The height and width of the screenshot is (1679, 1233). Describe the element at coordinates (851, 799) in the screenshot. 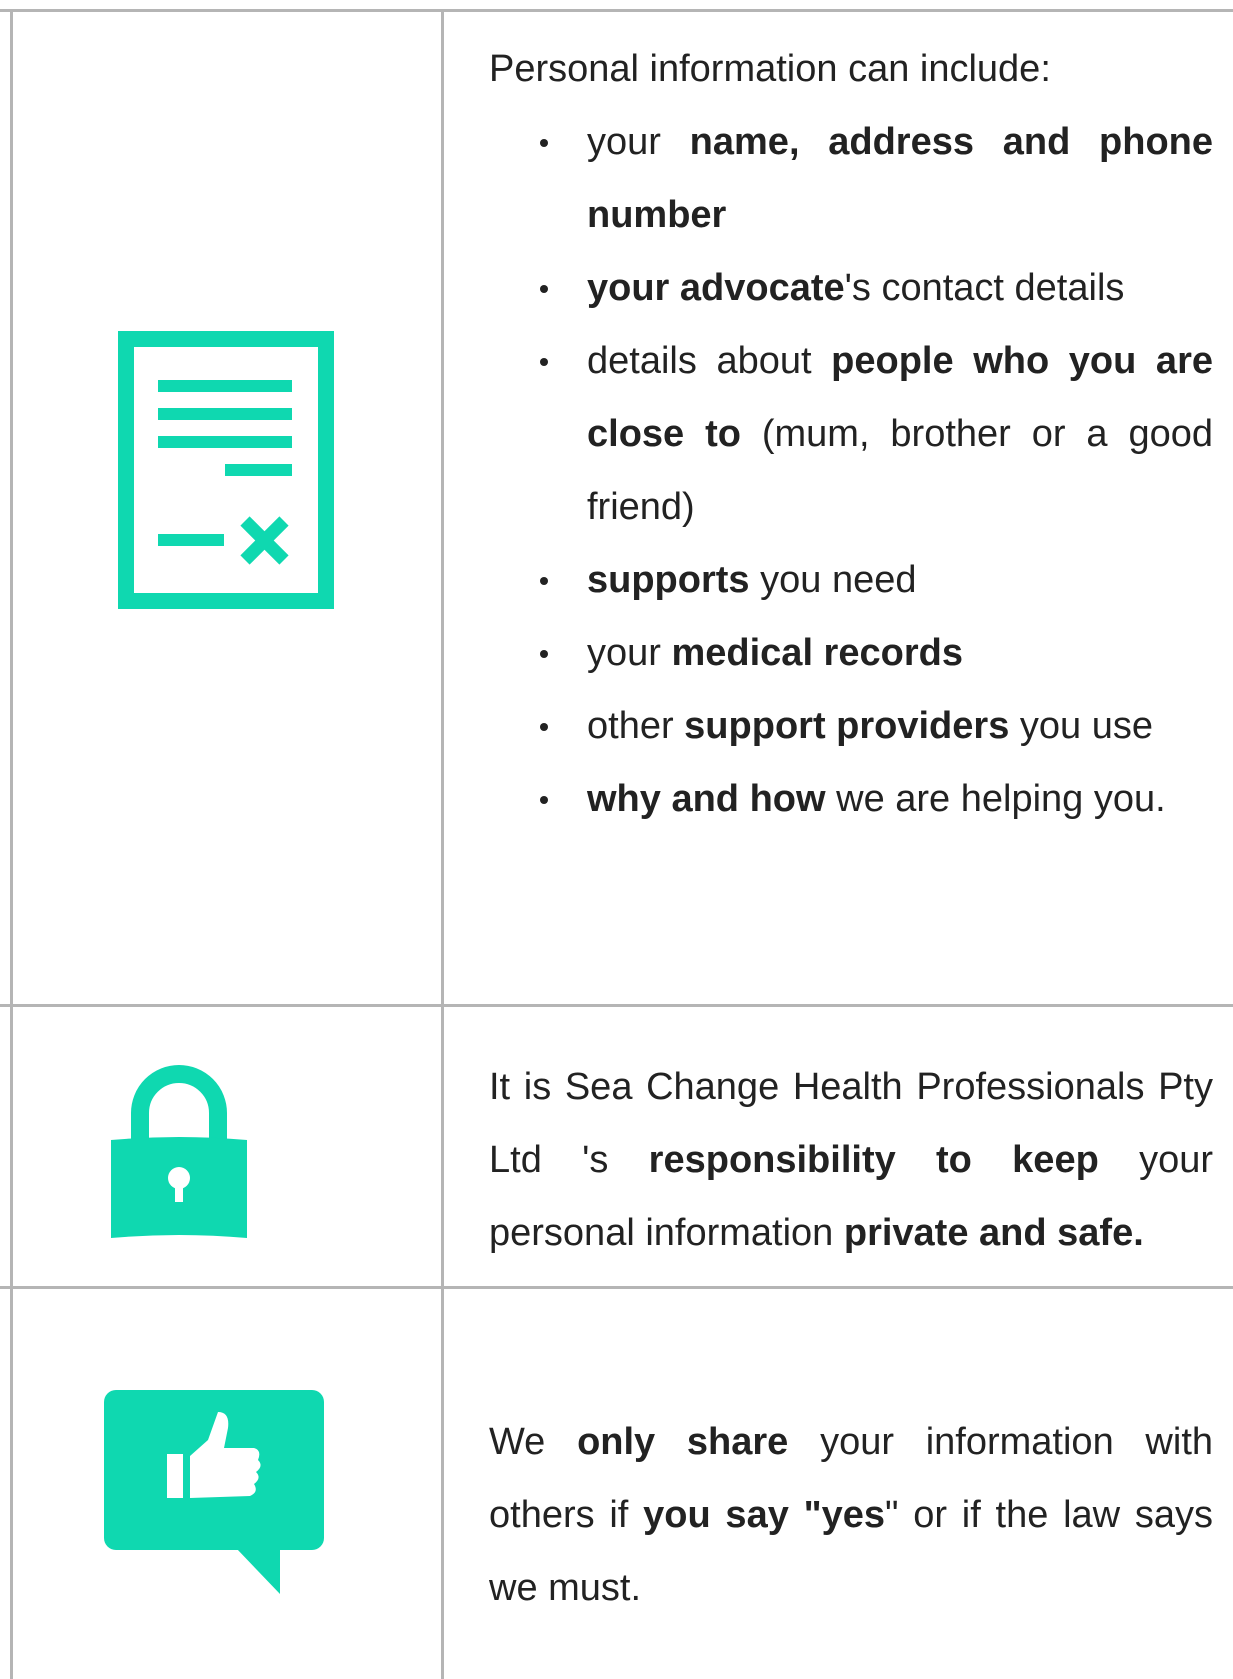

I see `list-item: why and how we are helping you.` at that location.